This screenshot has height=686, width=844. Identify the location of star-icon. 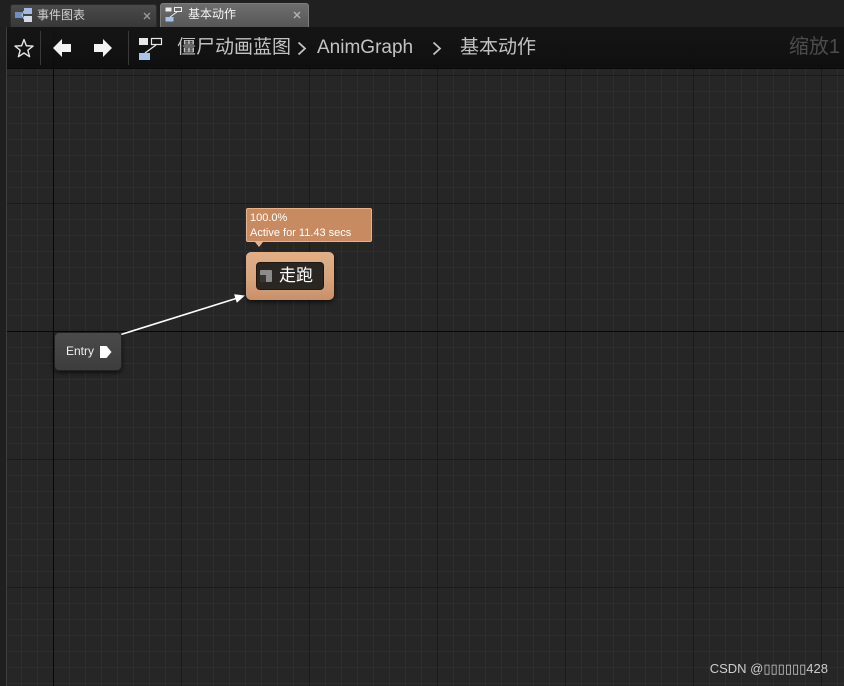
(24, 48).